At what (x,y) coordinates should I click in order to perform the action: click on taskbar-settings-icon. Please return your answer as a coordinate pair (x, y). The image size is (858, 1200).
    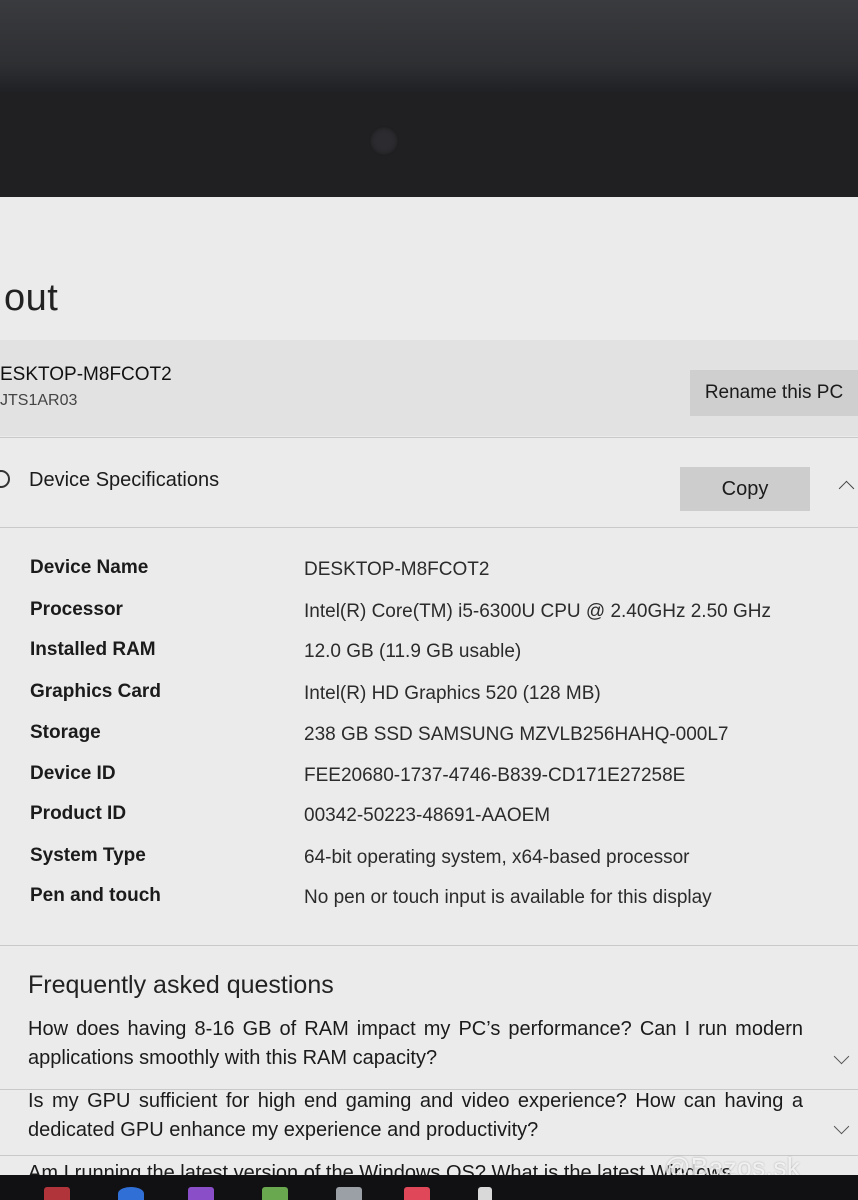
    Looking at the image, I should click on (349, 1193).